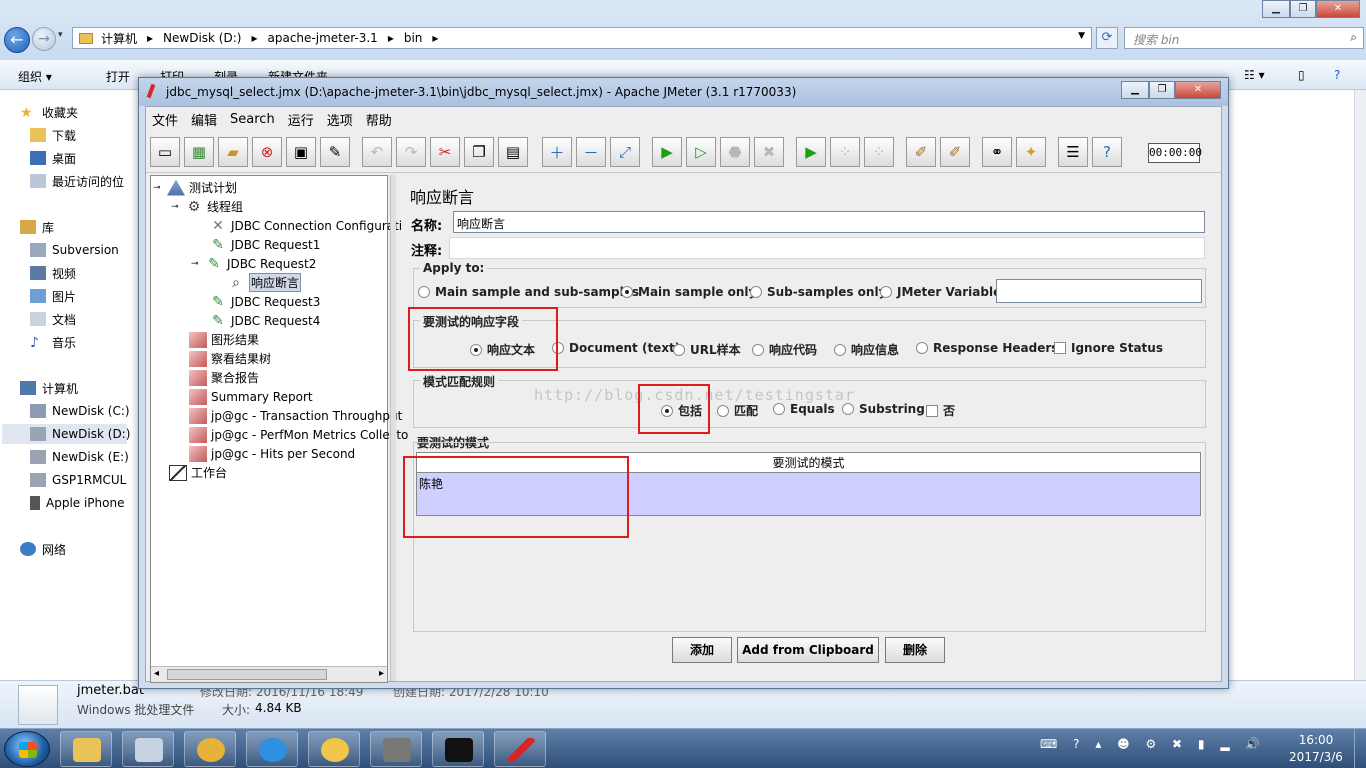 This screenshot has width=1366, height=768. What do you see at coordinates (165, 119) in the screenshot?
I see `menu-file: 文件` at bounding box center [165, 119].